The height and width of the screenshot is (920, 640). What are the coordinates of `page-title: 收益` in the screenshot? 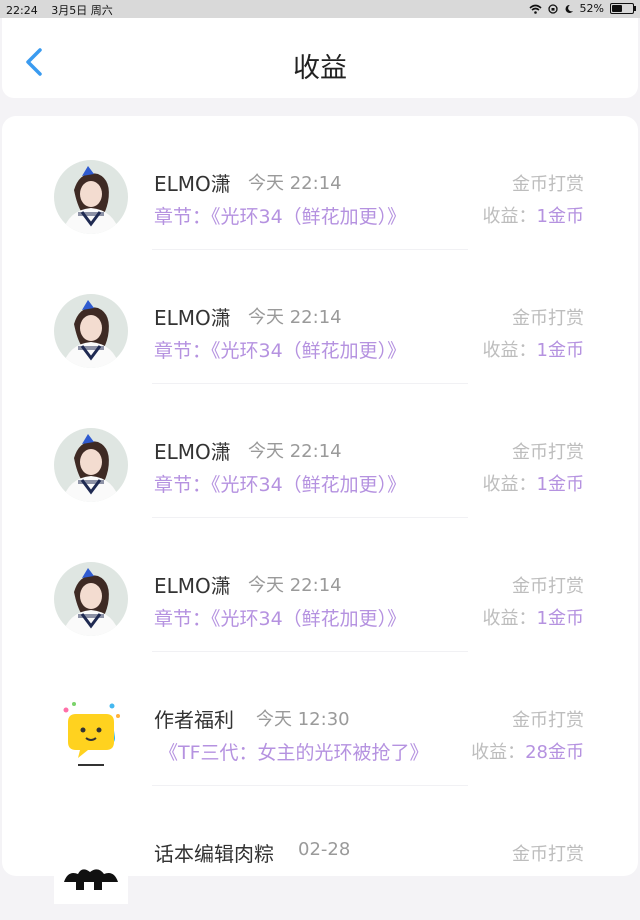 It's located at (320, 68).